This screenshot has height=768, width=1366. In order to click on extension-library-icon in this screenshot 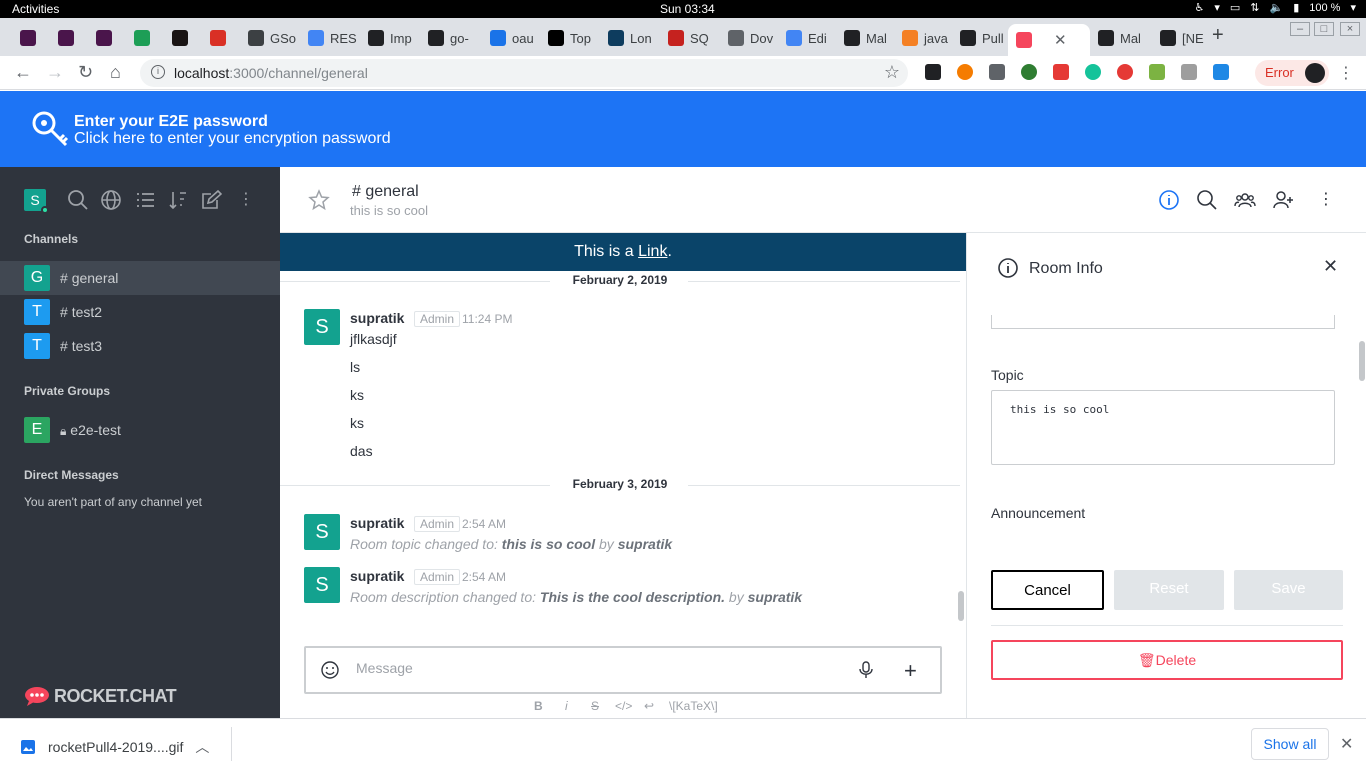, I will do `click(933, 72)`.